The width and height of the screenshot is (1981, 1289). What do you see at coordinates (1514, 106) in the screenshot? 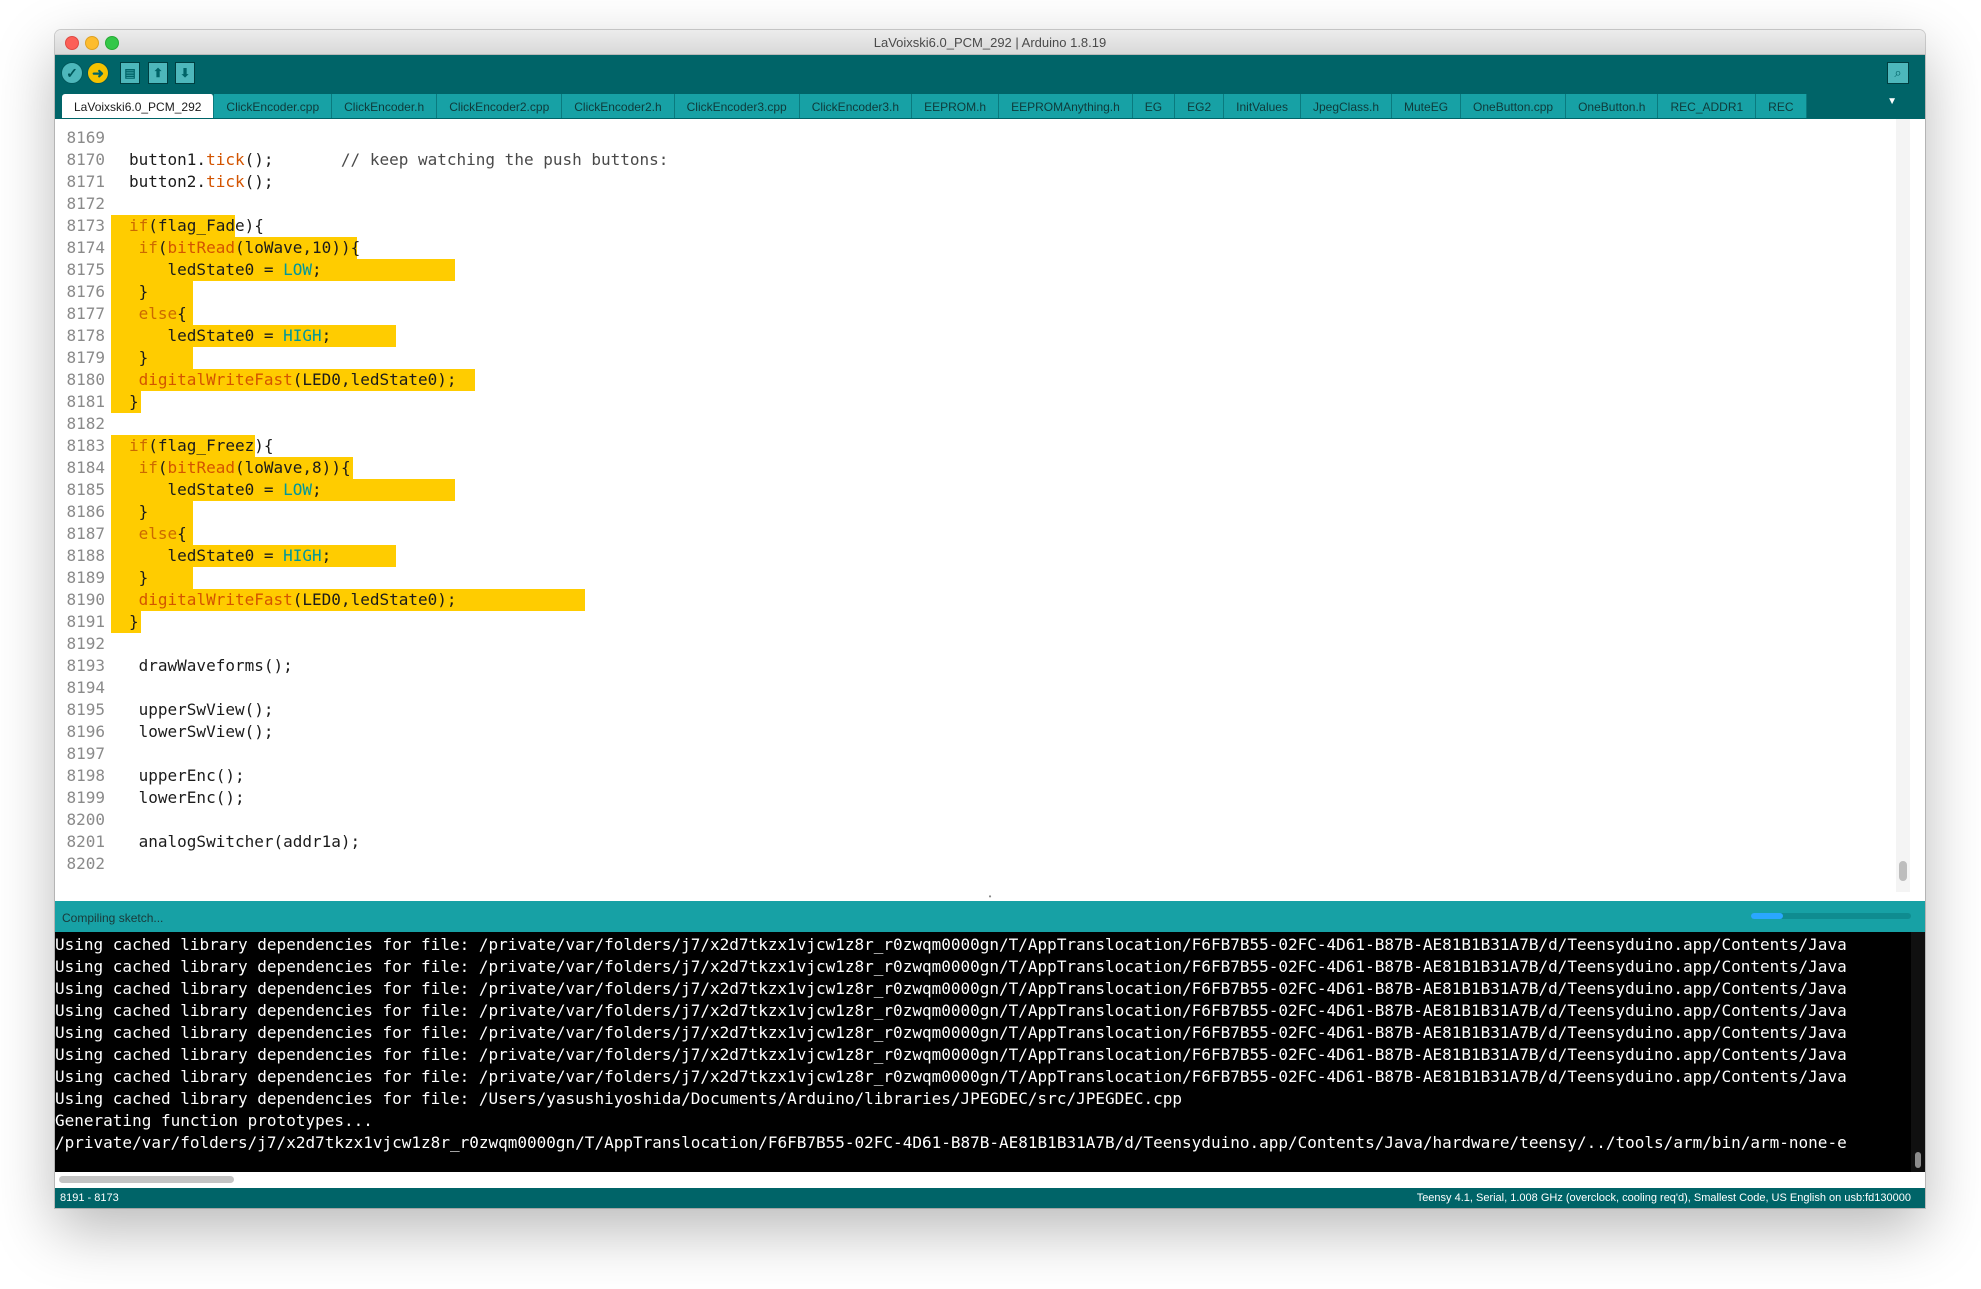
I see `tab-onebutton-cpp: OneButton.cpp` at bounding box center [1514, 106].